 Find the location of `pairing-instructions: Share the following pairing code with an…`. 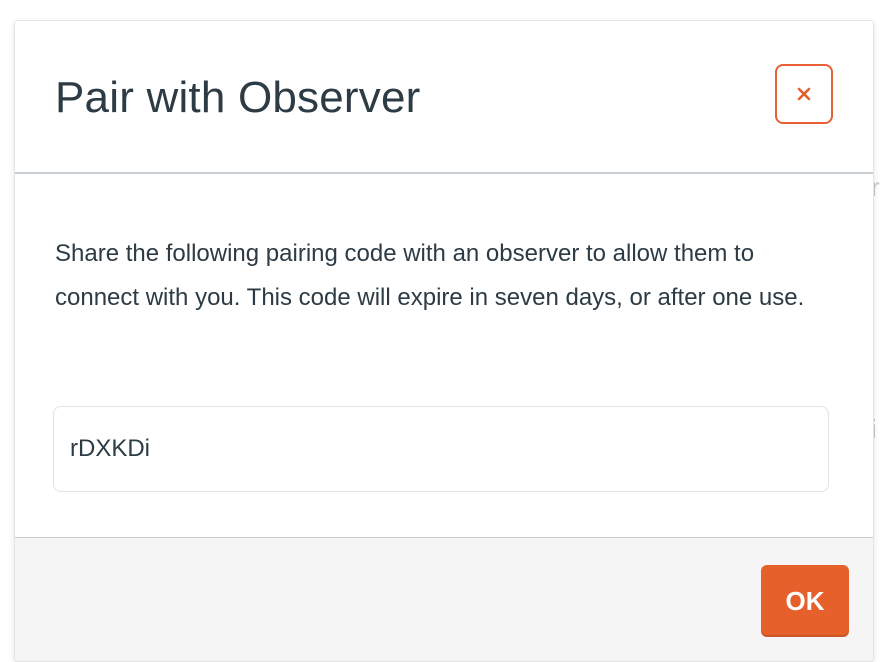

pairing-instructions: Share the following pairing code with an… is located at coordinates (430, 275).